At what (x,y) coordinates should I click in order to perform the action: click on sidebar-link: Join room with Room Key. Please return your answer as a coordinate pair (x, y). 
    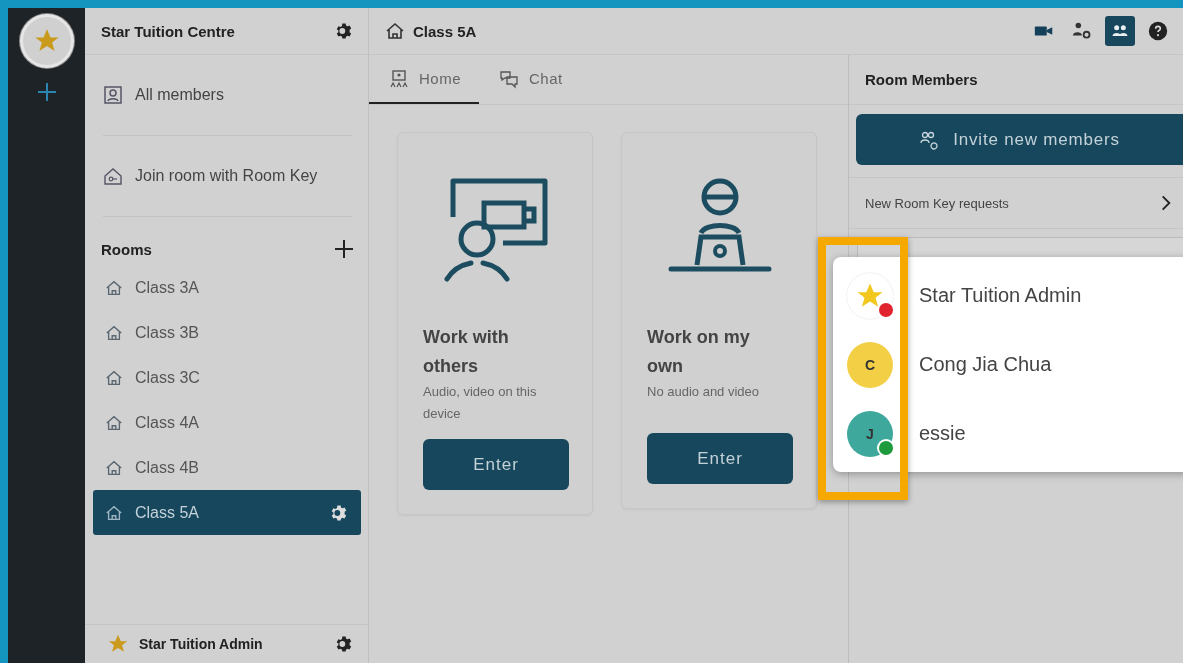
    Looking at the image, I should click on (226, 176).